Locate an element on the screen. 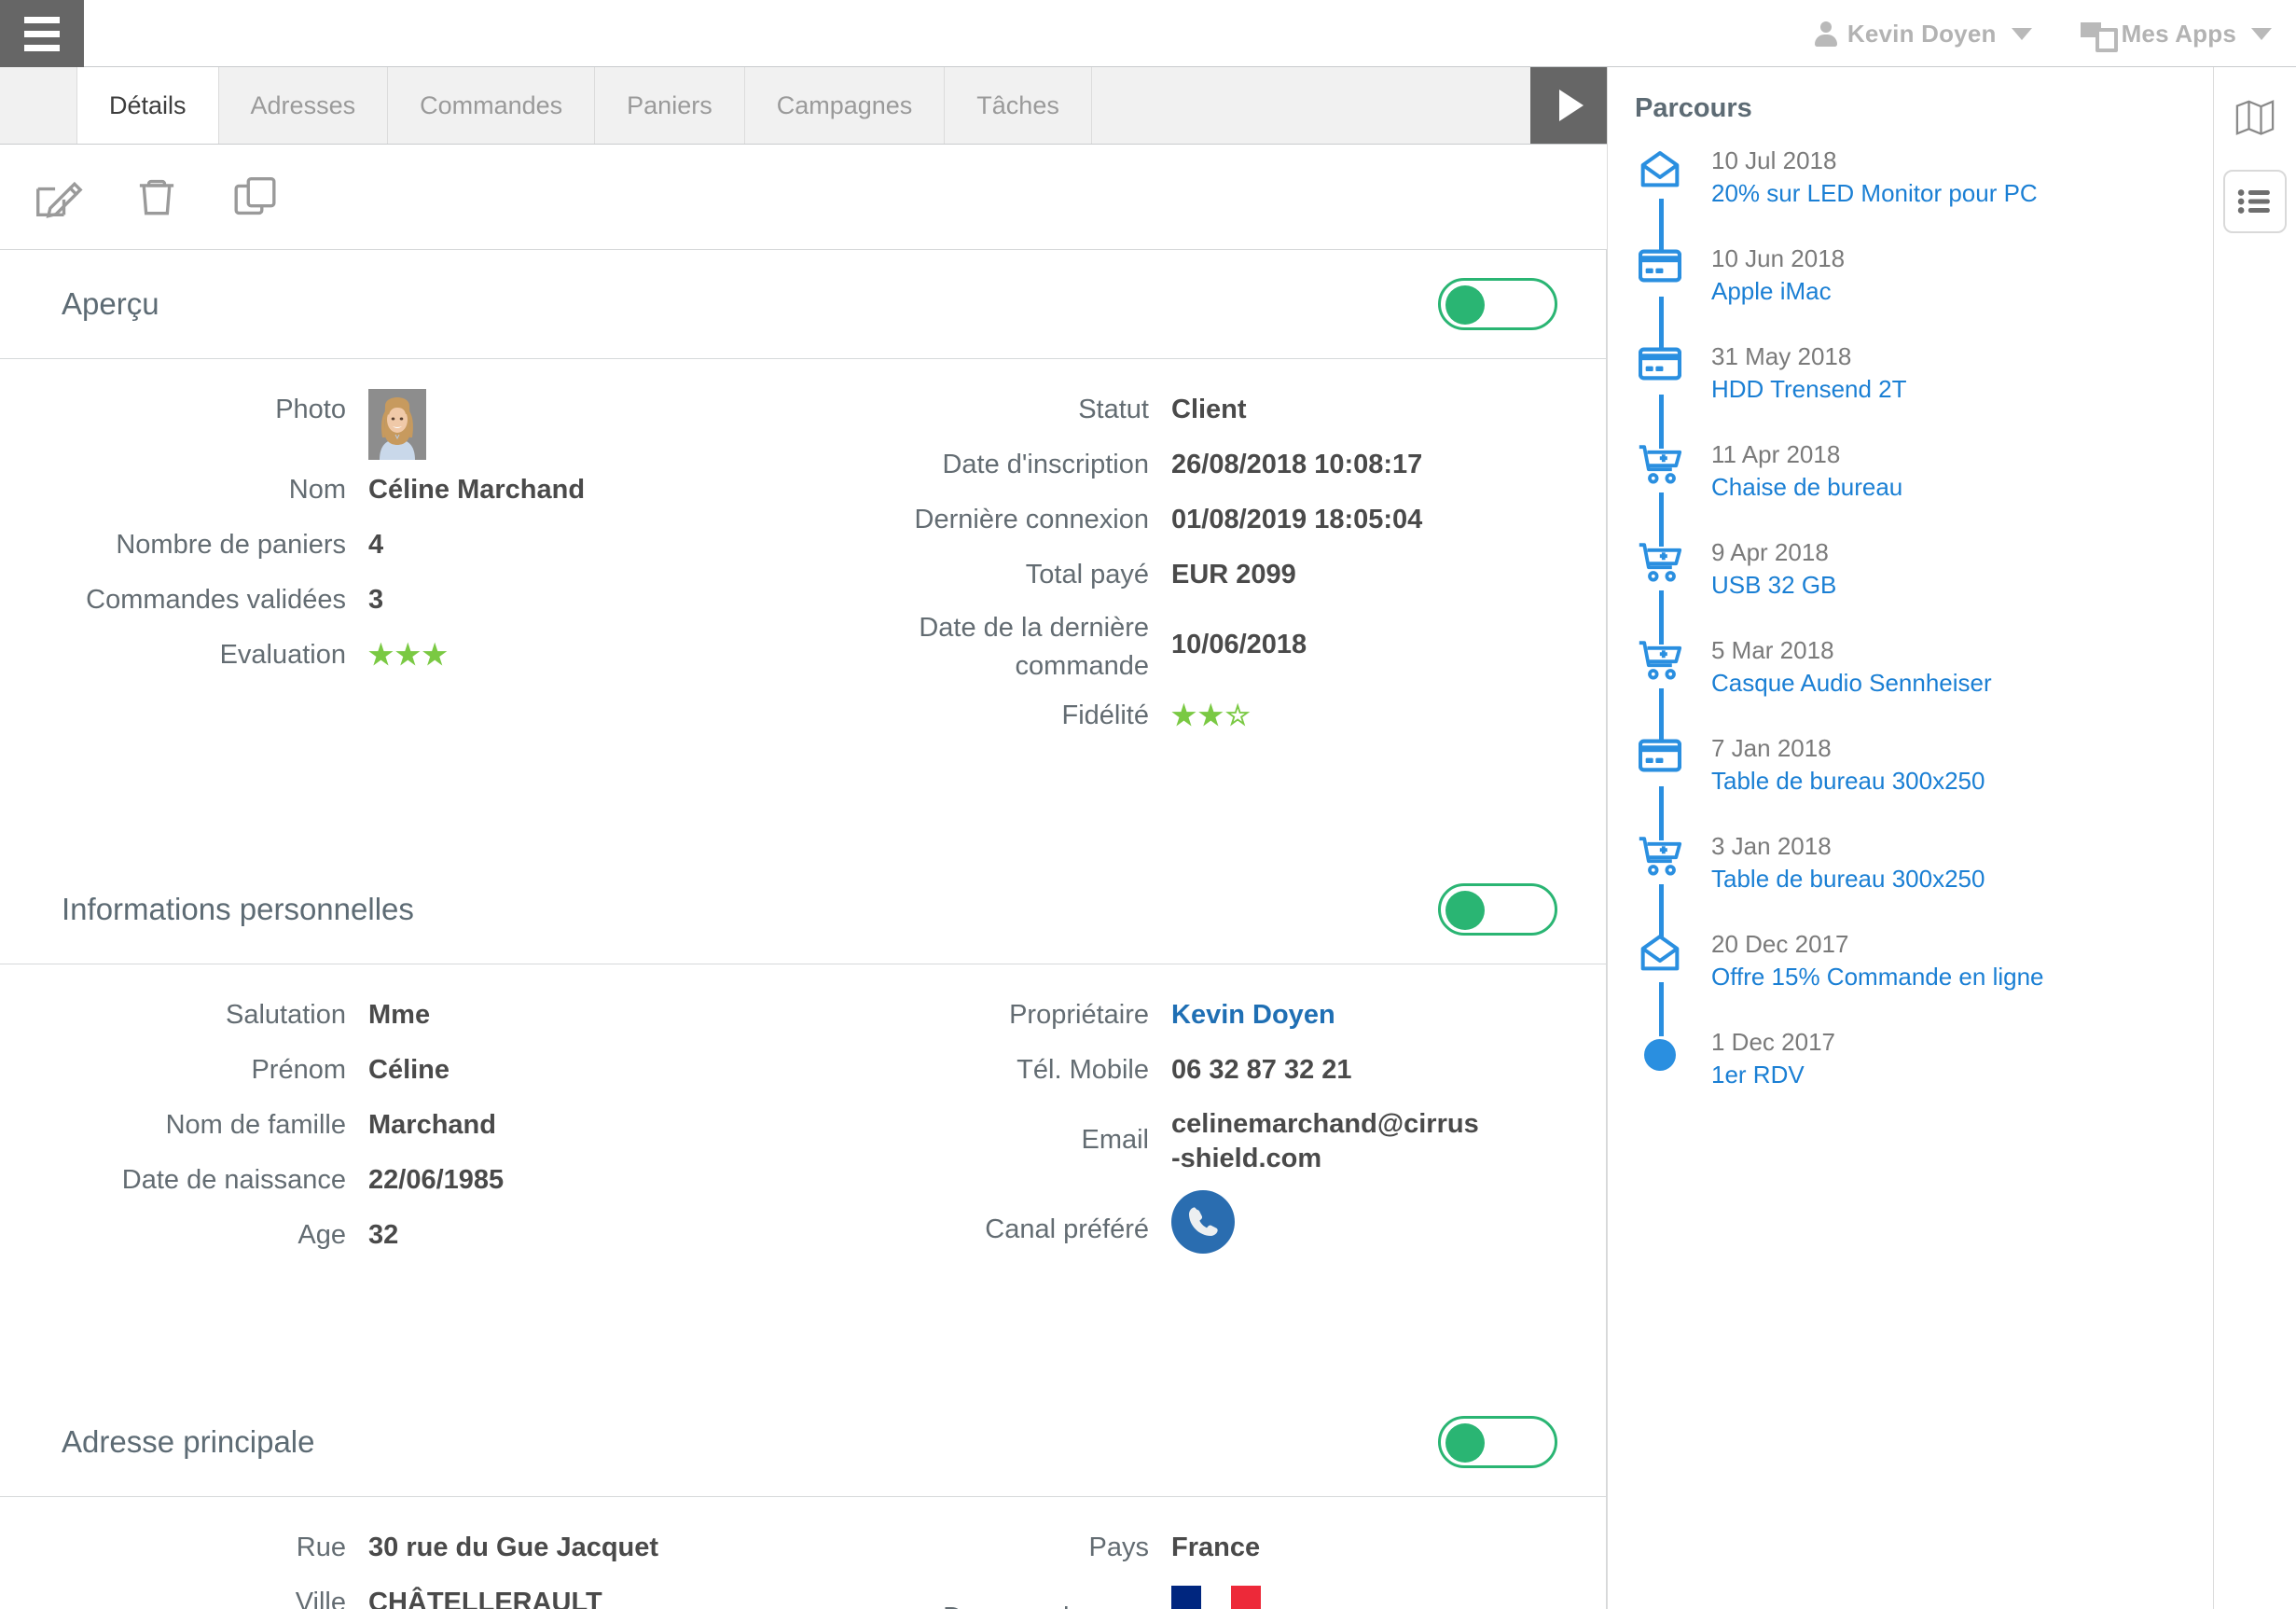 The height and width of the screenshot is (1609, 2296). rating-stars-fidelite: ★★☆ is located at coordinates (1211, 715).